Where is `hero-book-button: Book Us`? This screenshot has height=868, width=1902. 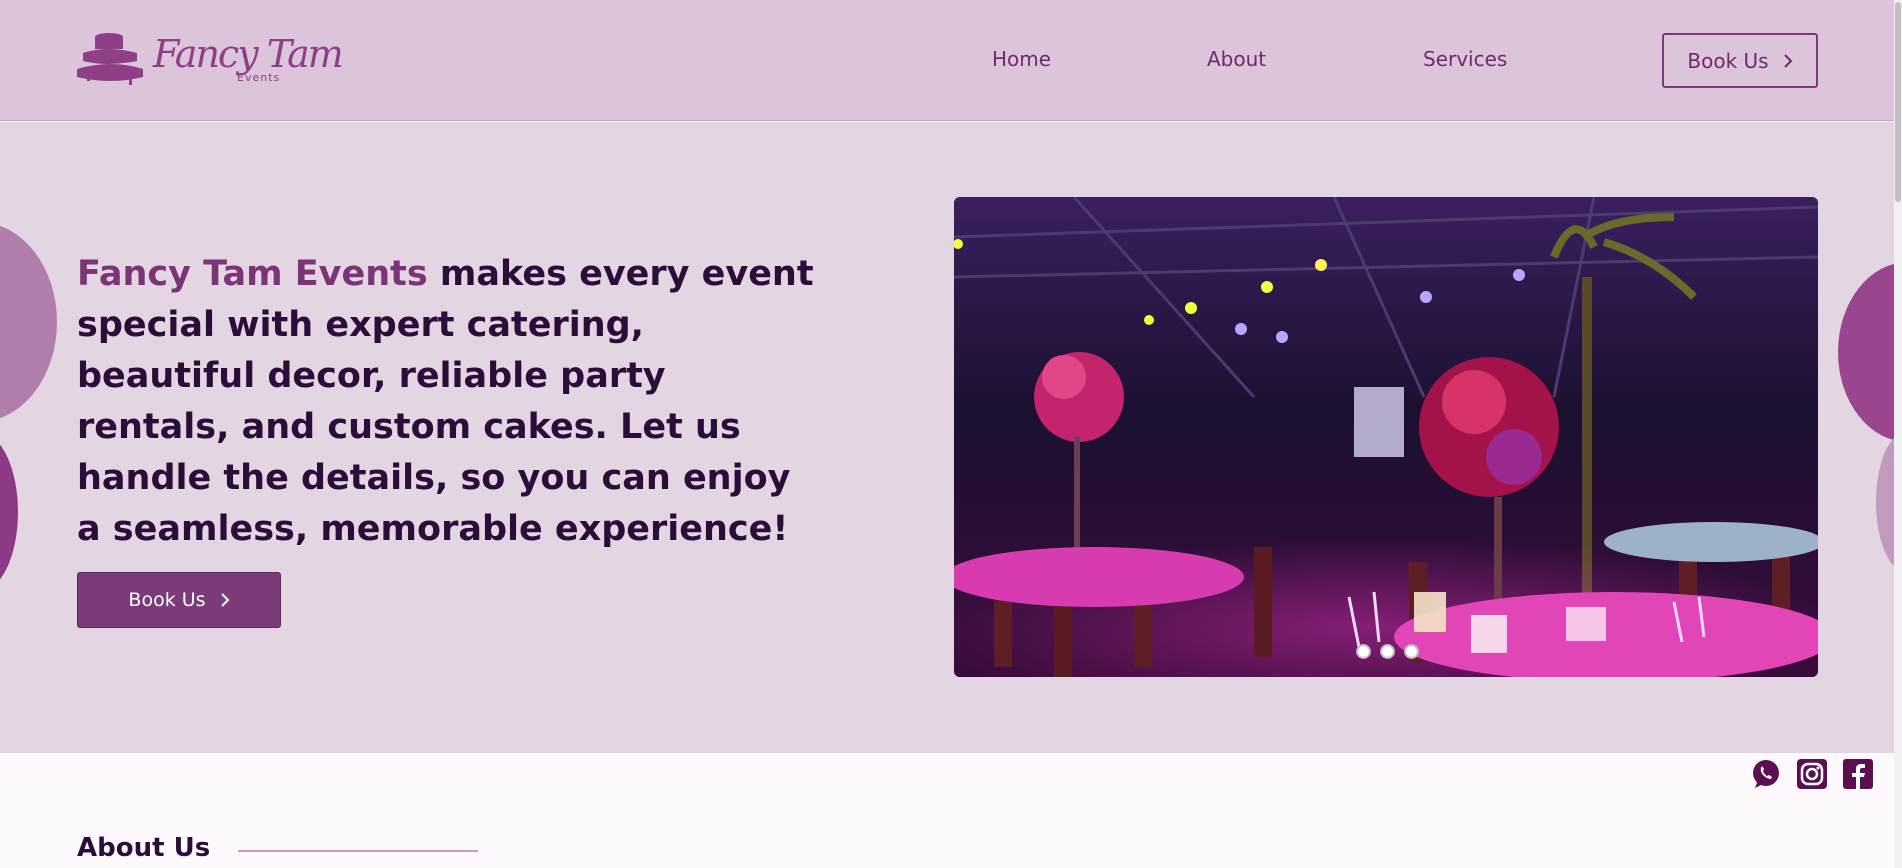 hero-book-button: Book Us is located at coordinates (179, 600).